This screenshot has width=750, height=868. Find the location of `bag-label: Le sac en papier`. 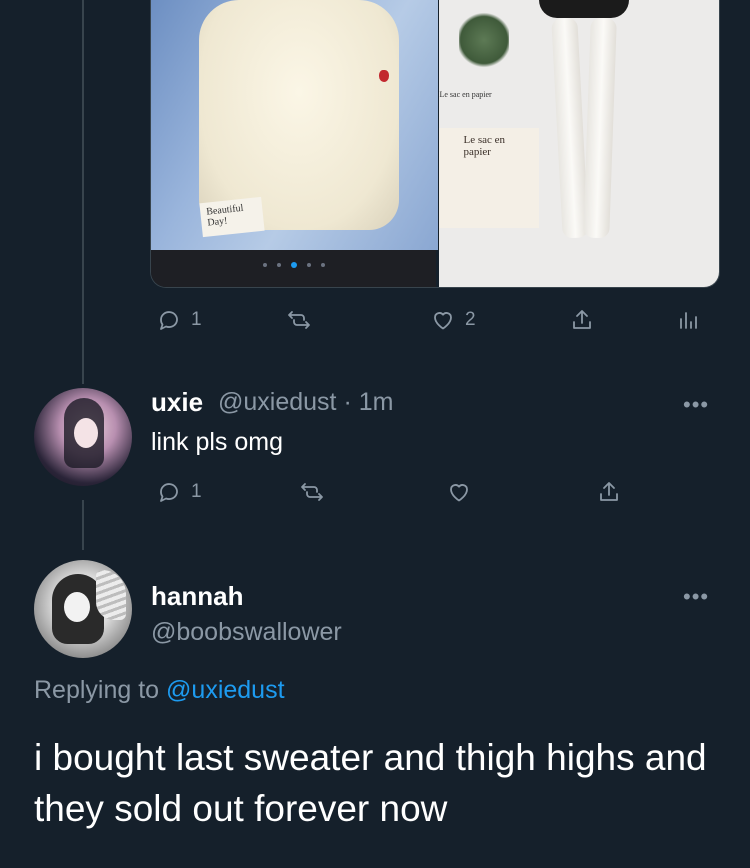

bag-label: Le sac en papier is located at coordinates (484, 146).